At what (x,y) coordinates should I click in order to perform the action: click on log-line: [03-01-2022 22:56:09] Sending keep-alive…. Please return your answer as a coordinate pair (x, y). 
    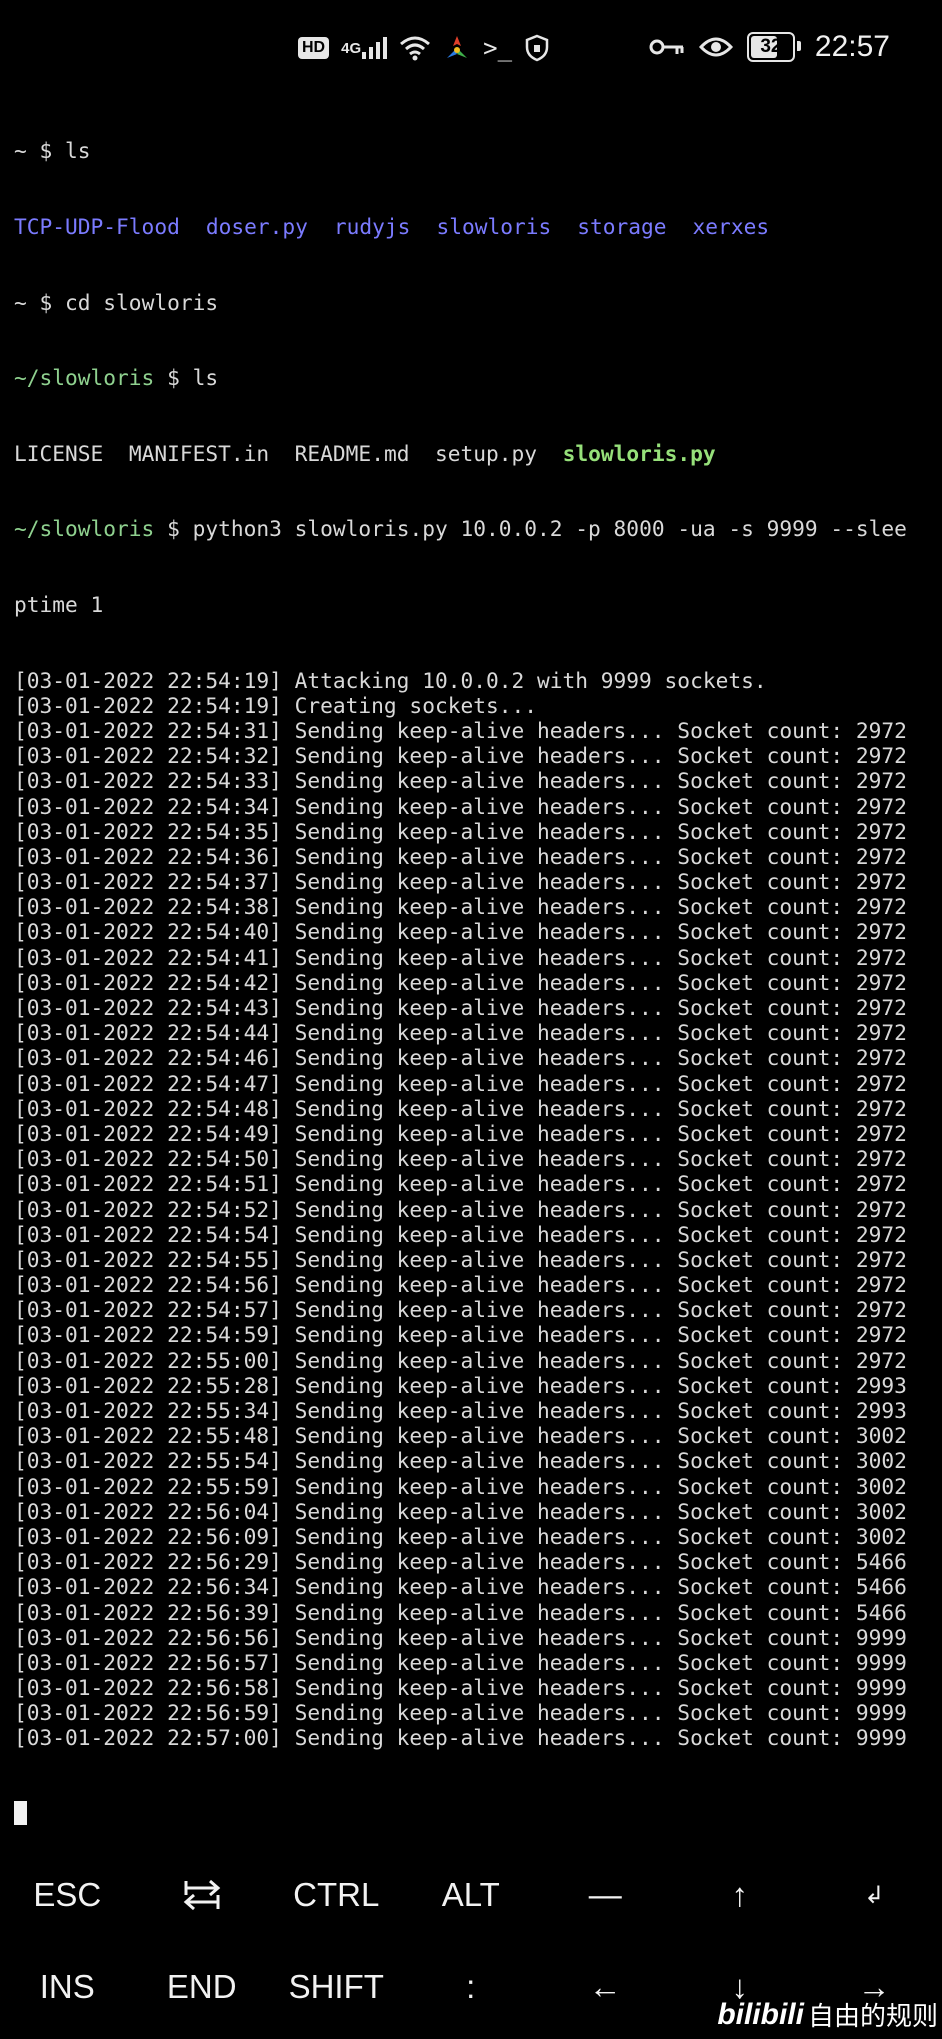
    Looking at the image, I should click on (460, 1536).